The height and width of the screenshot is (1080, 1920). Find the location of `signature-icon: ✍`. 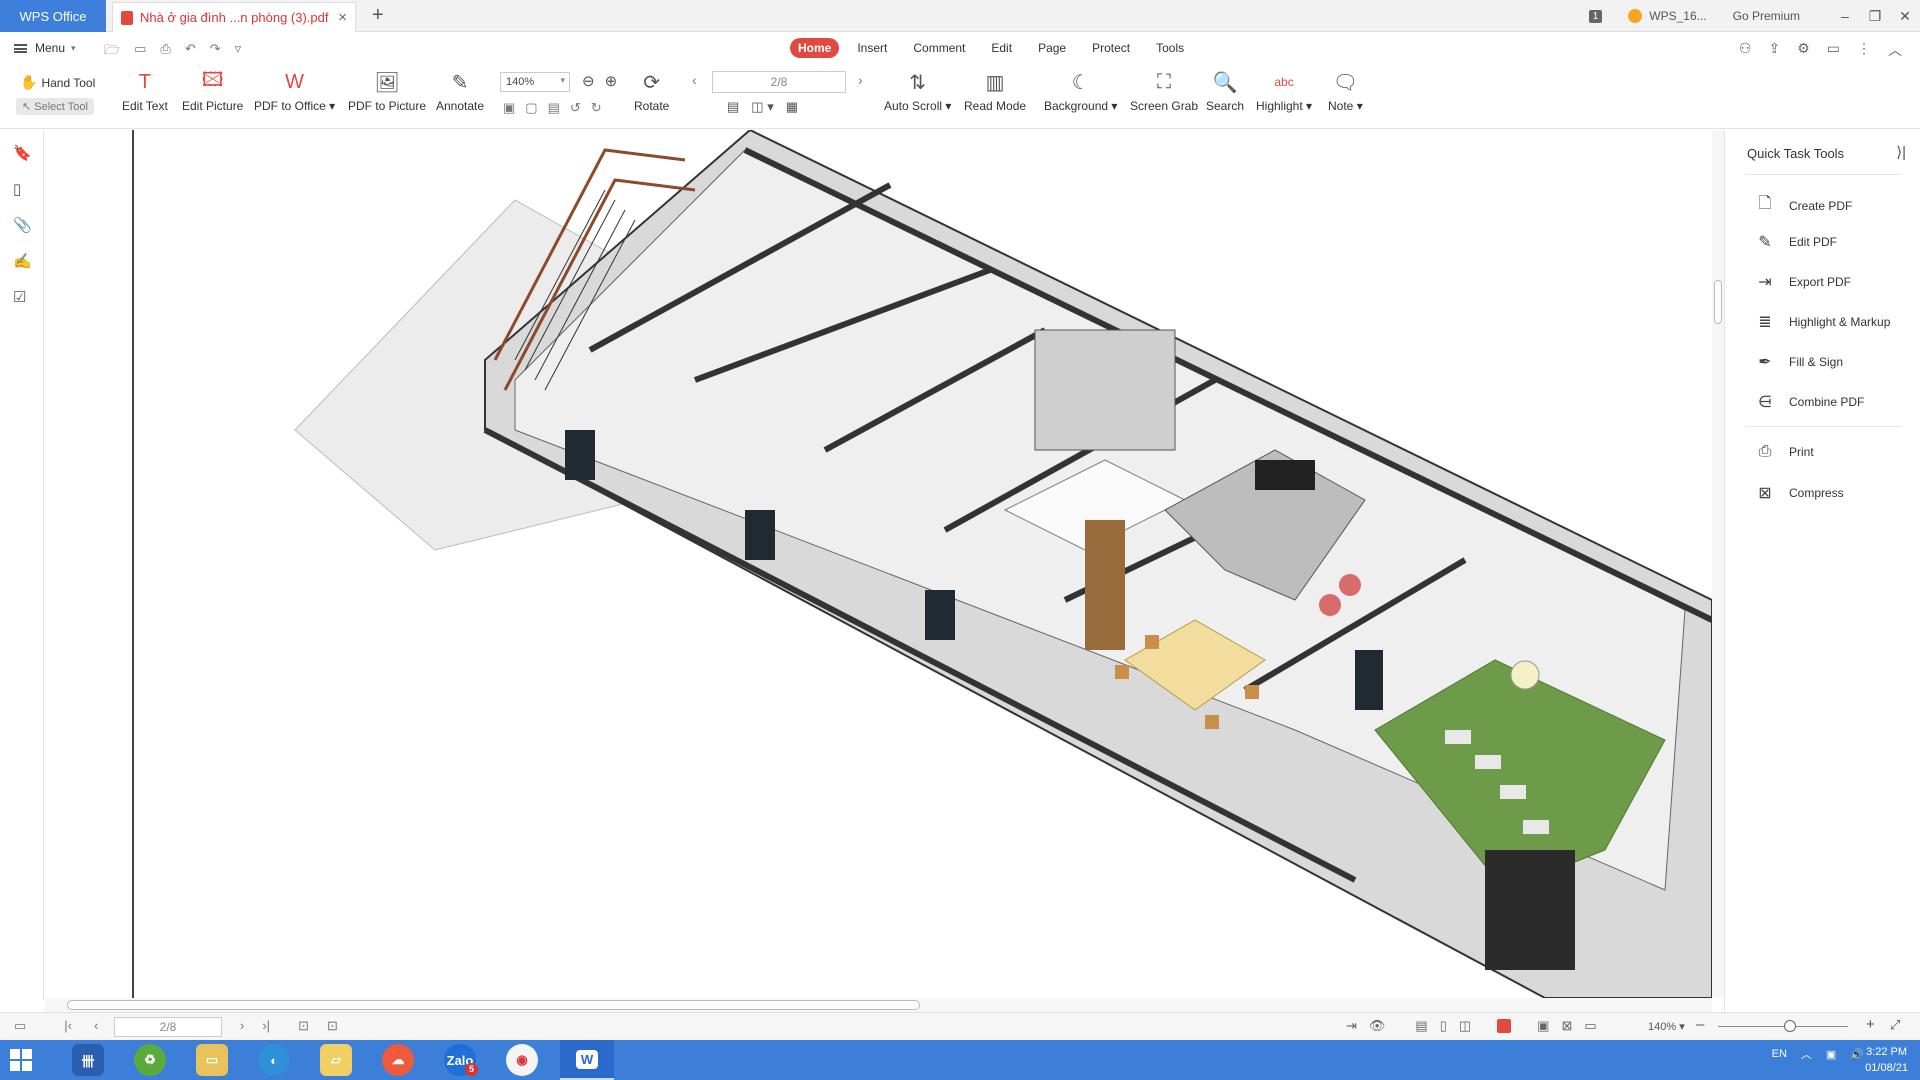

signature-icon: ✍ is located at coordinates (22, 261).